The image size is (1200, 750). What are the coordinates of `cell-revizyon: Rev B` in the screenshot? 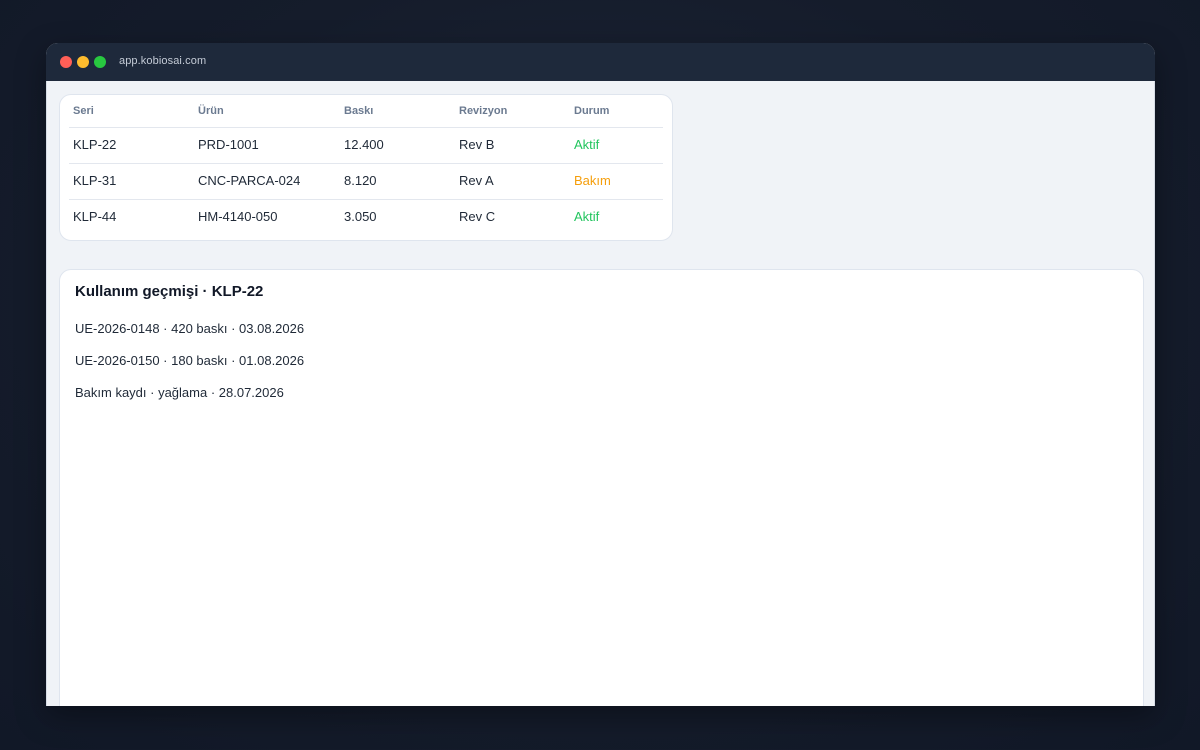 It's located at (477, 144).